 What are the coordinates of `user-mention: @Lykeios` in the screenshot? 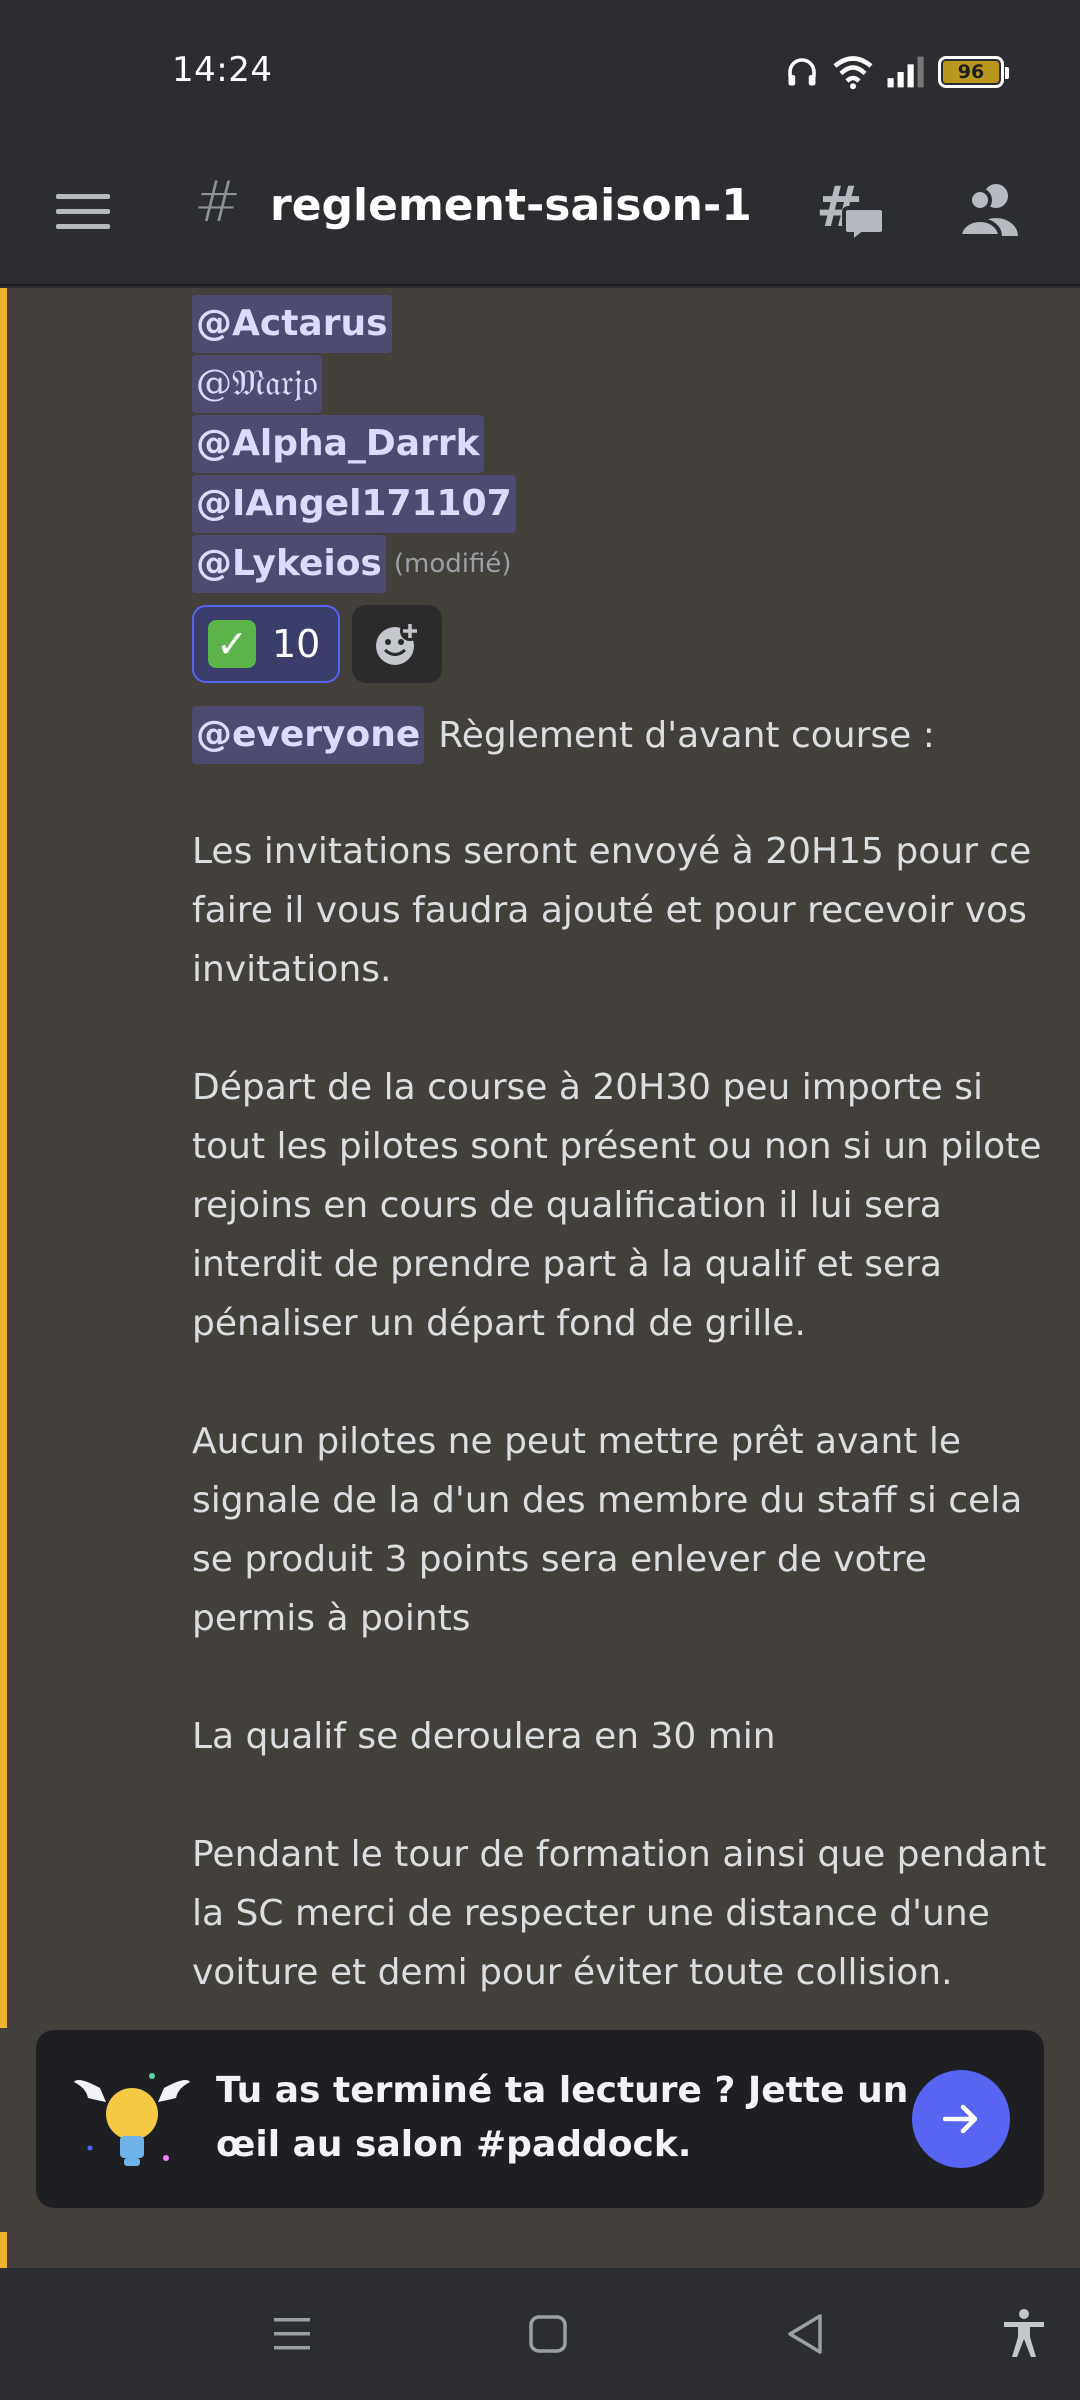 It's located at (289, 564).